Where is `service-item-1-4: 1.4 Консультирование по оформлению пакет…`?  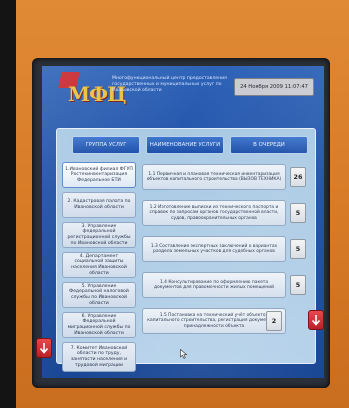
service-item-1-4: 1.4 Консультирование по оформлению пакет… is located at coordinates (214, 285).